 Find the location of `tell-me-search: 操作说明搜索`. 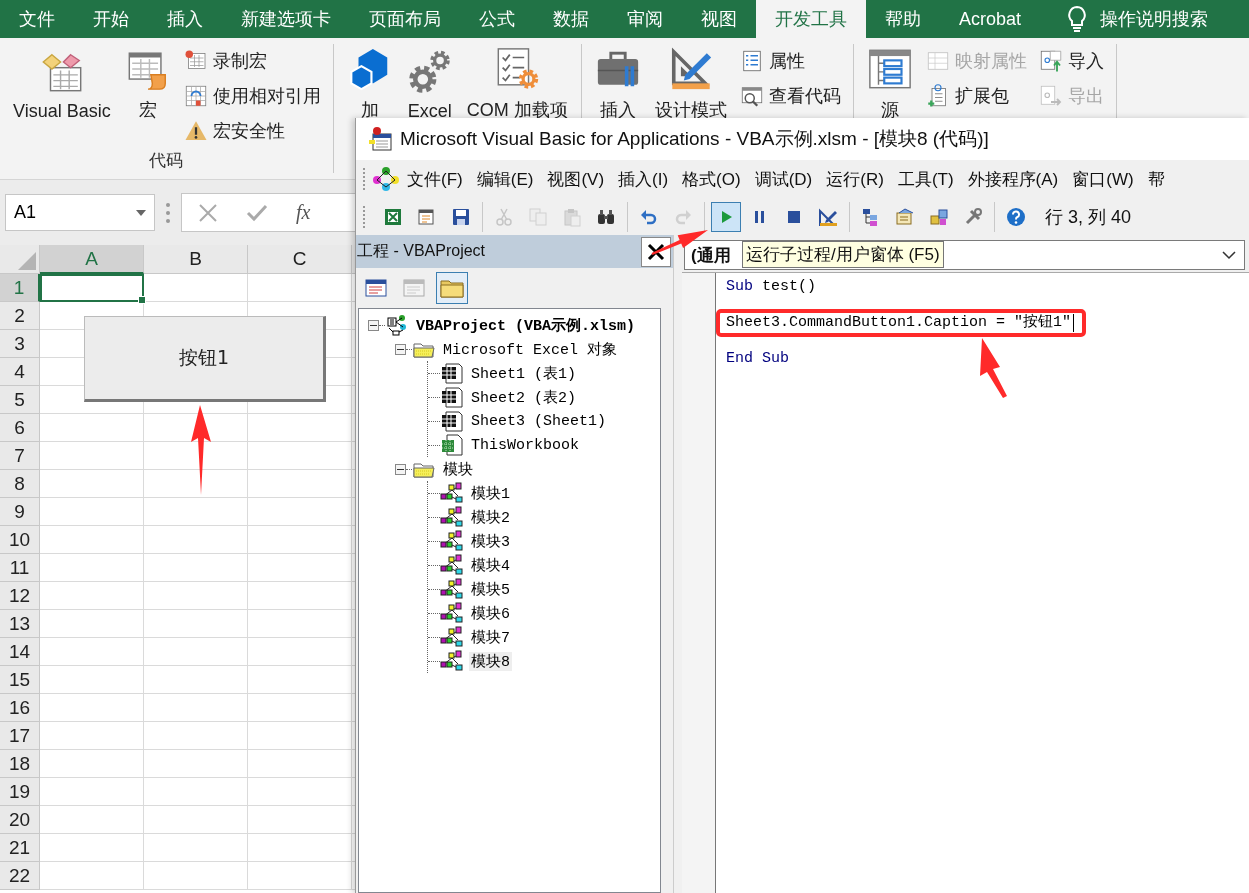

tell-me-search: 操作说明搜索 is located at coordinates (1154, 19).